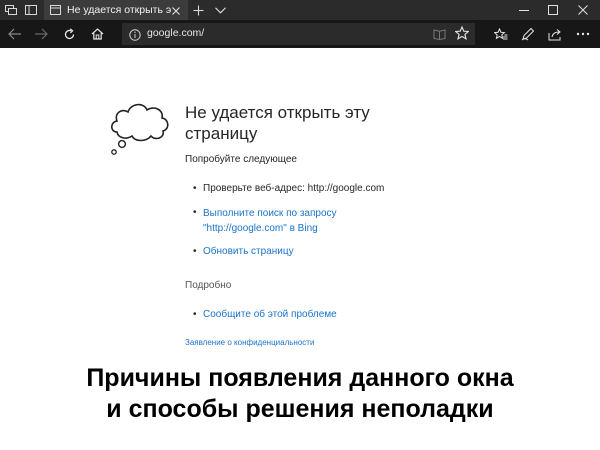 This screenshot has height=450, width=600. What do you see at coordinates (208, 285) in the screenshot?
I see `details-label: Подробно` at bounding box center [208, 285].